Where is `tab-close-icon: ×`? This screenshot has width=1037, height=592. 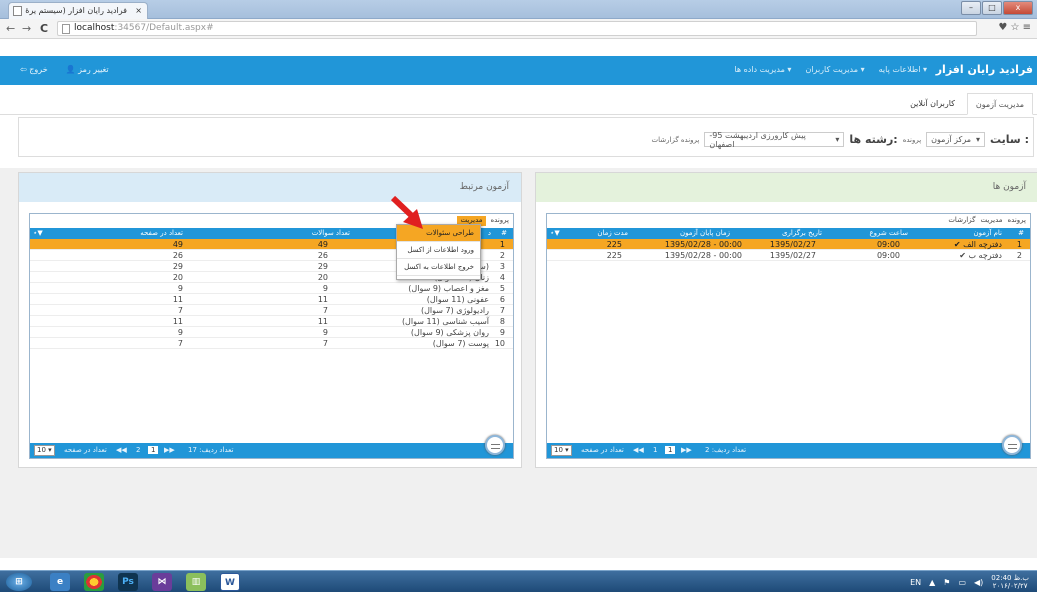 tab-close-icon: × is located at coordinates (138, 10).